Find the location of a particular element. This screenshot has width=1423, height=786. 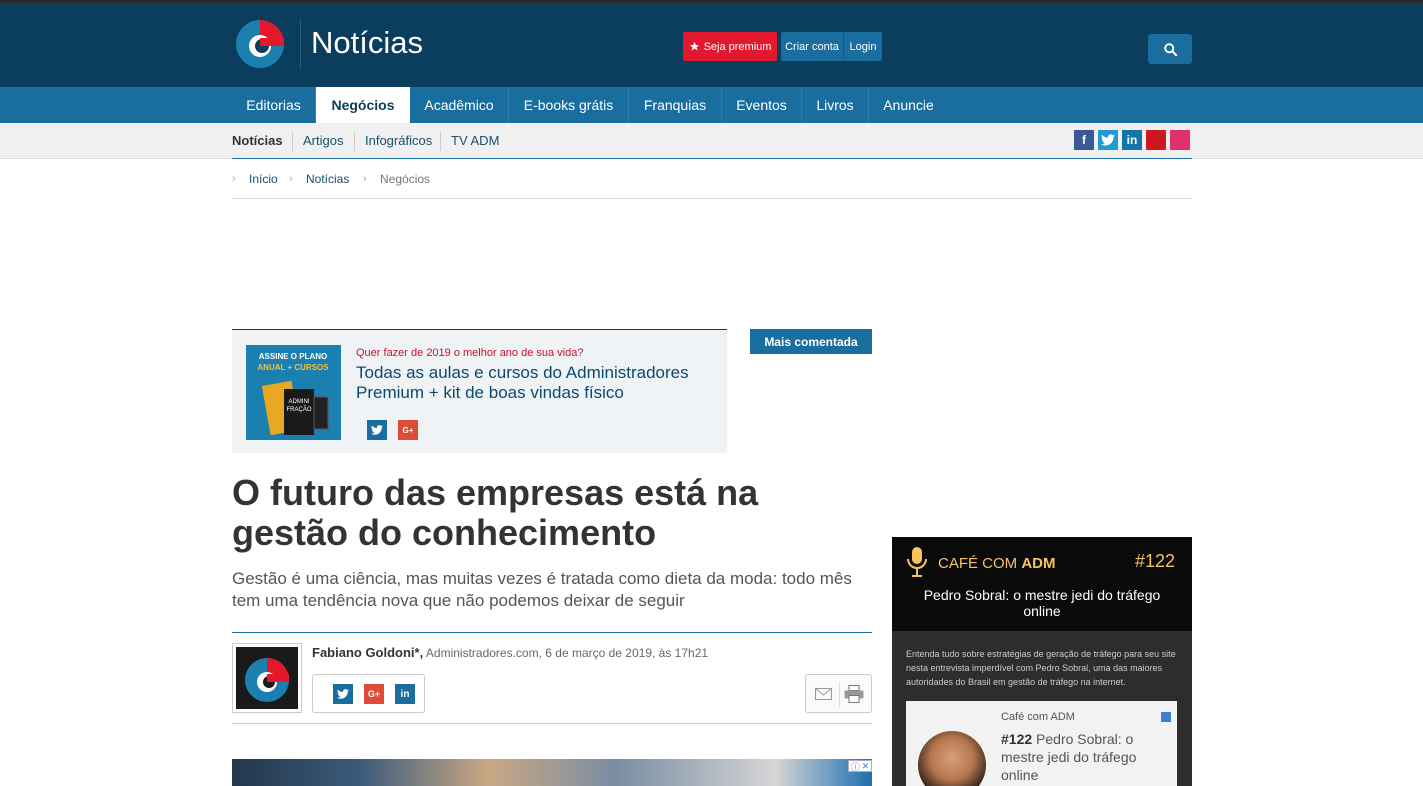

premium-button: Seja premium is located at coordinates (730, 46).